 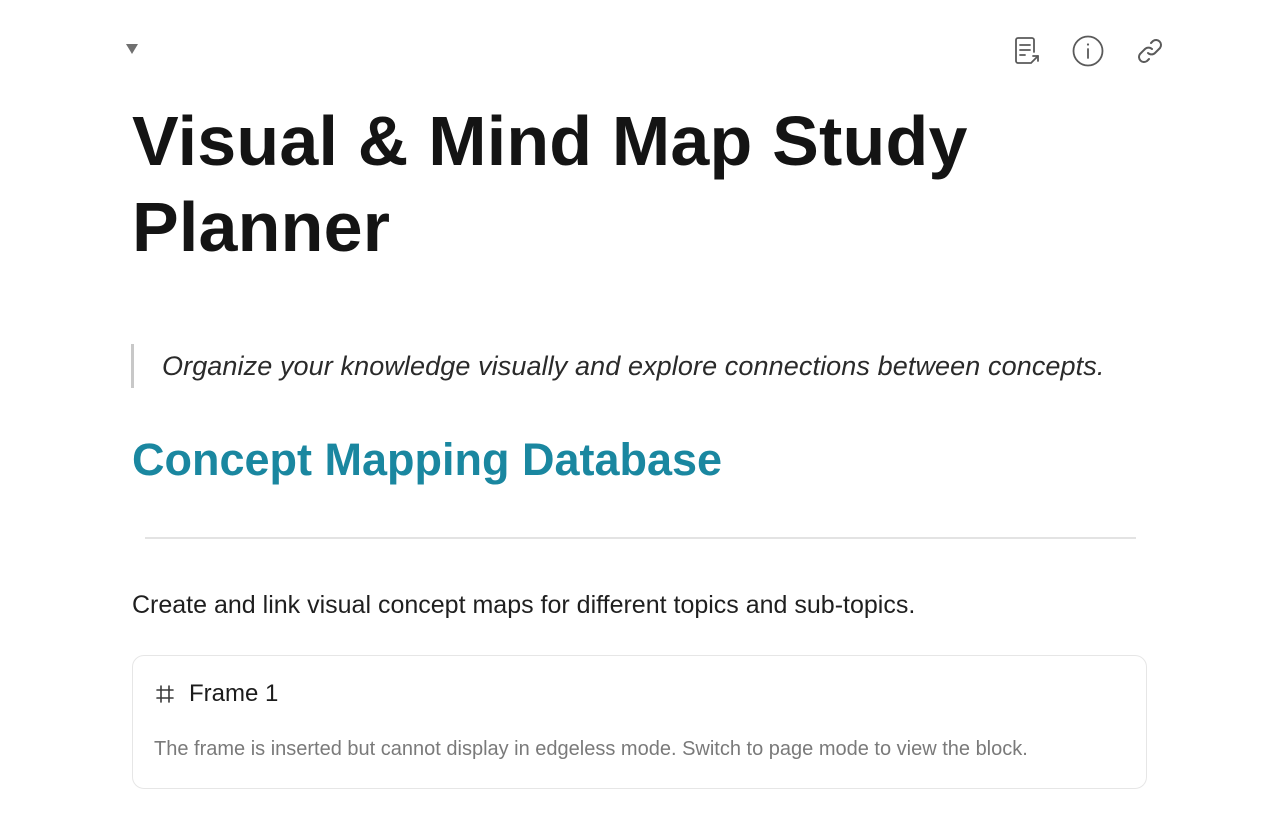 What do you see at coordinates (582, 184) in the screenshot?
I see `page-title: Visual & Mind Map Study Planner` at bounding box center [582, 184].